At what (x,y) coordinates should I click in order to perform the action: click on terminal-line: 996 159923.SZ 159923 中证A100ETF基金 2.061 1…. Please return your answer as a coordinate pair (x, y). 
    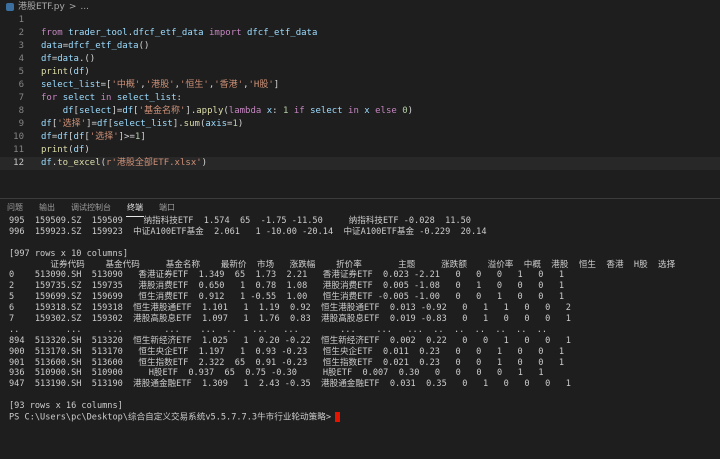
    Looking at the image, I should click on (248, 231).